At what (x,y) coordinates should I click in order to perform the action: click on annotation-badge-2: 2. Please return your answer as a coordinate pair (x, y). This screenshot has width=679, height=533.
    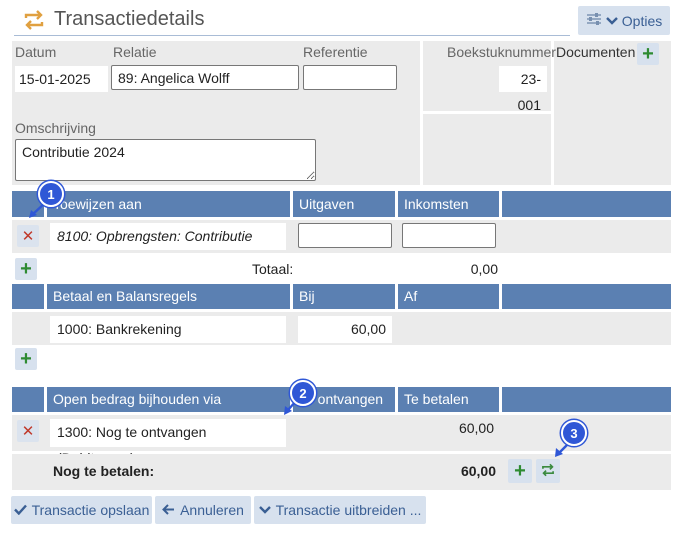
    Looking at the image, I should click on (303, 393).